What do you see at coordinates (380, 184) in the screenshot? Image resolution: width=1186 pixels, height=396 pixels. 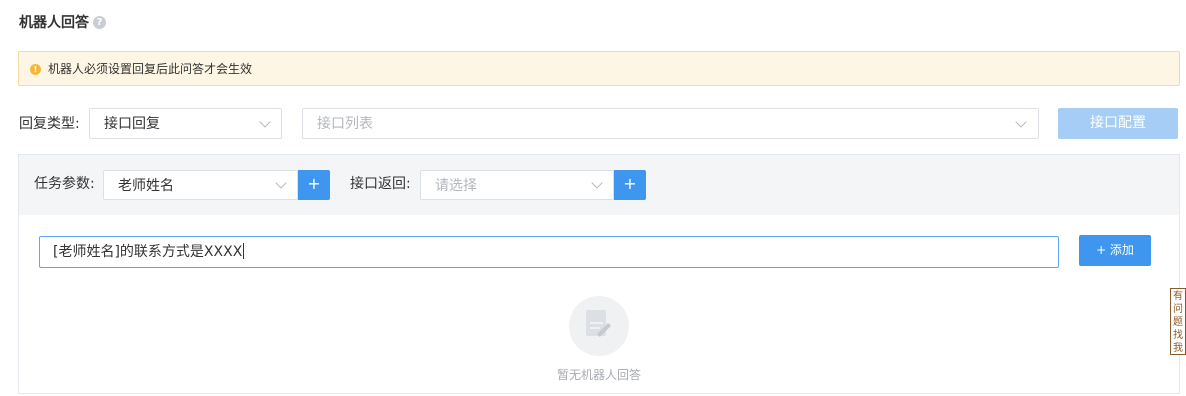 I see `api-return-label: 接口返回:` at bounding box center [380, 184].